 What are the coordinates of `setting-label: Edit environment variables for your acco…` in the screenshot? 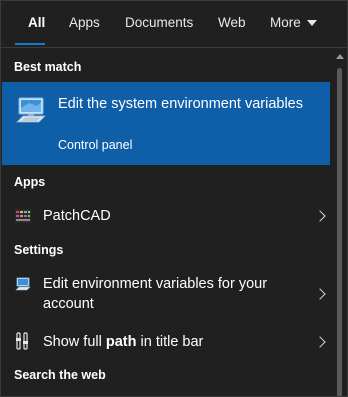 It's located at (155, 294).